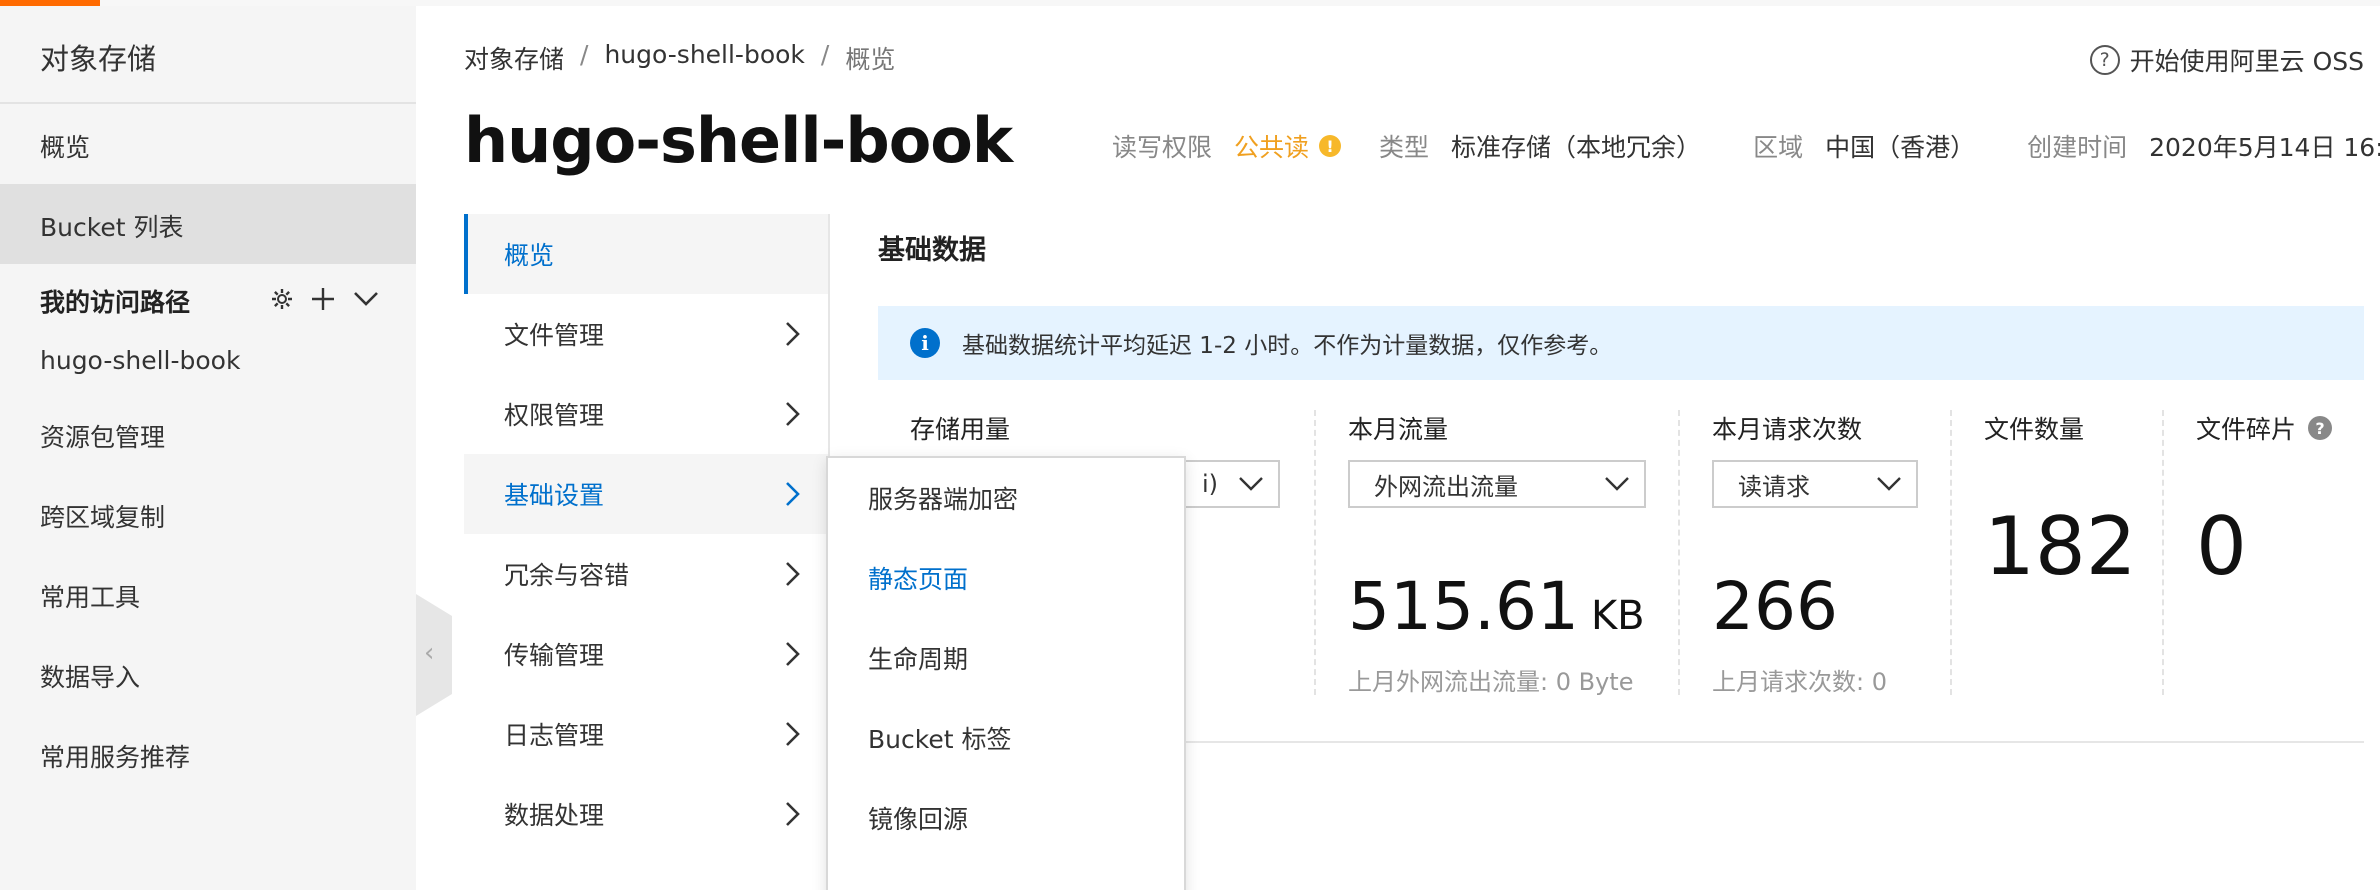 The height and width of the screenshot is (890, 2380). I want to click on subnav-label: 权限管理, so click(554, 415).